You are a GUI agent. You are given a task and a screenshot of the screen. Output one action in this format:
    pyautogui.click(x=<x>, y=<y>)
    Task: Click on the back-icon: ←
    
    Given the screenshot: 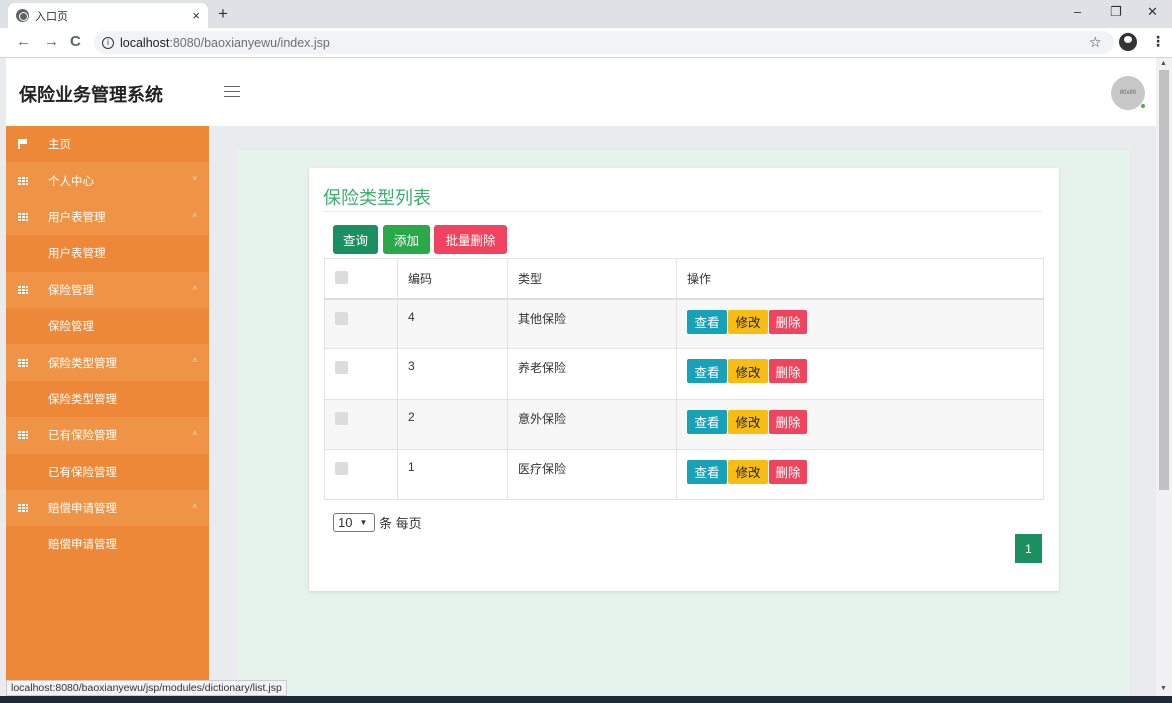 What is the action you would take?
    pyautogui.click(x=23, y=41)
    